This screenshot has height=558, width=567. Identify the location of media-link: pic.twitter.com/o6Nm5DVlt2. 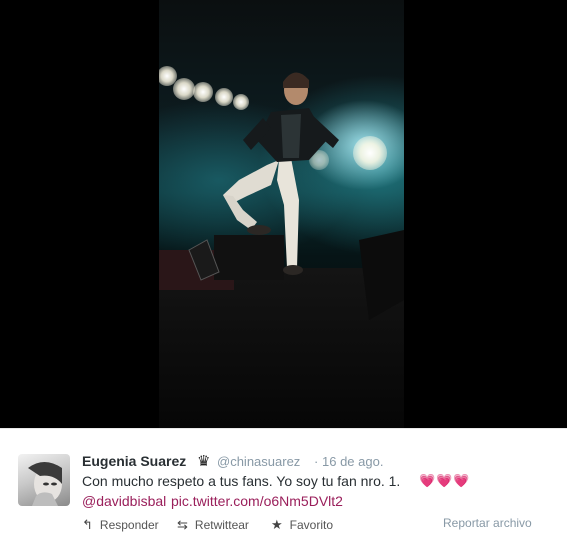
(257, 501).